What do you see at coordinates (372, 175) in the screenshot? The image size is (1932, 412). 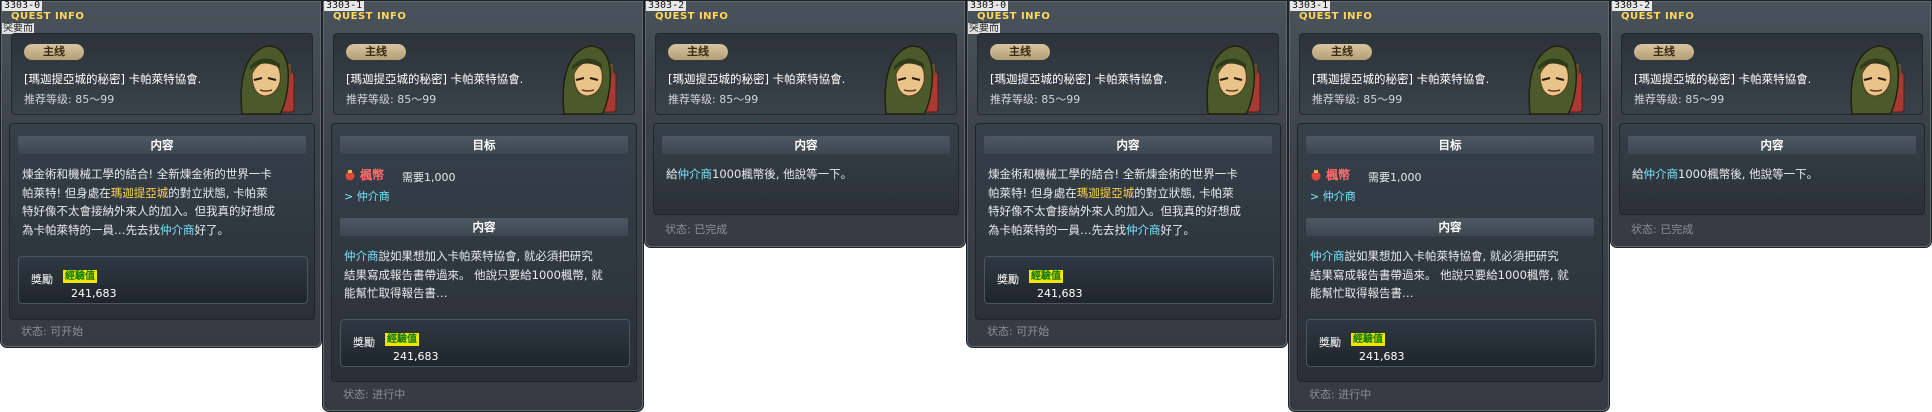 I see `goal-meso-label: 楓幣` at bounding box center [372, 175].